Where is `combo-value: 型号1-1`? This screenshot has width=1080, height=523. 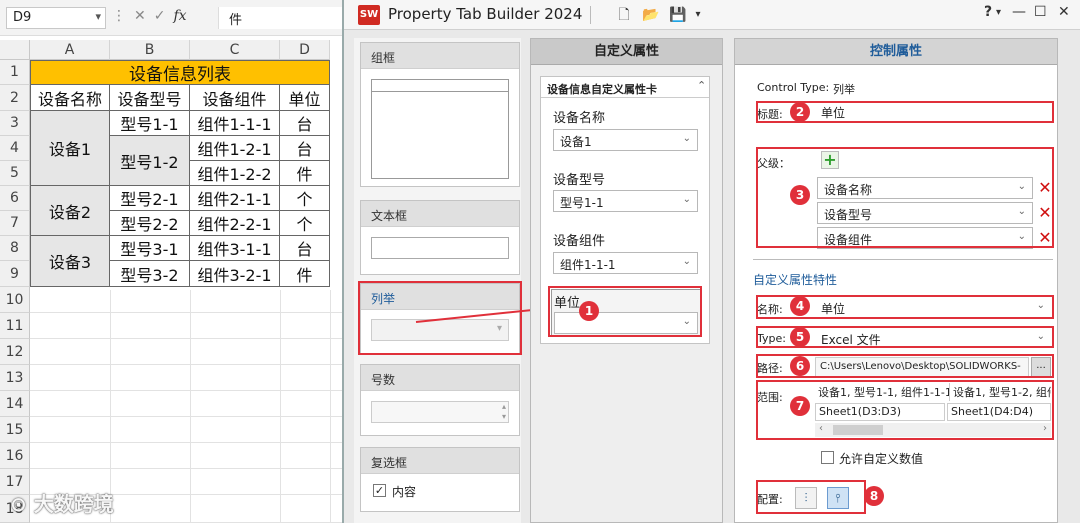
combo-value: 型号1-1 is located at coordinates (582, 203).